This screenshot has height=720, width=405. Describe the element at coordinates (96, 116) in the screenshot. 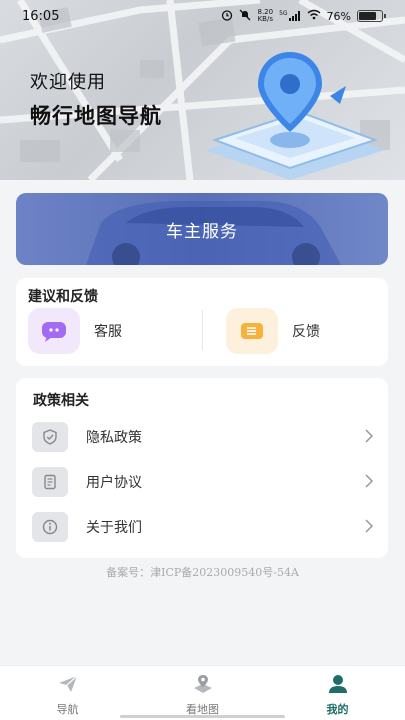

I see `hero-app-name: 畅行地图导航` at that location.